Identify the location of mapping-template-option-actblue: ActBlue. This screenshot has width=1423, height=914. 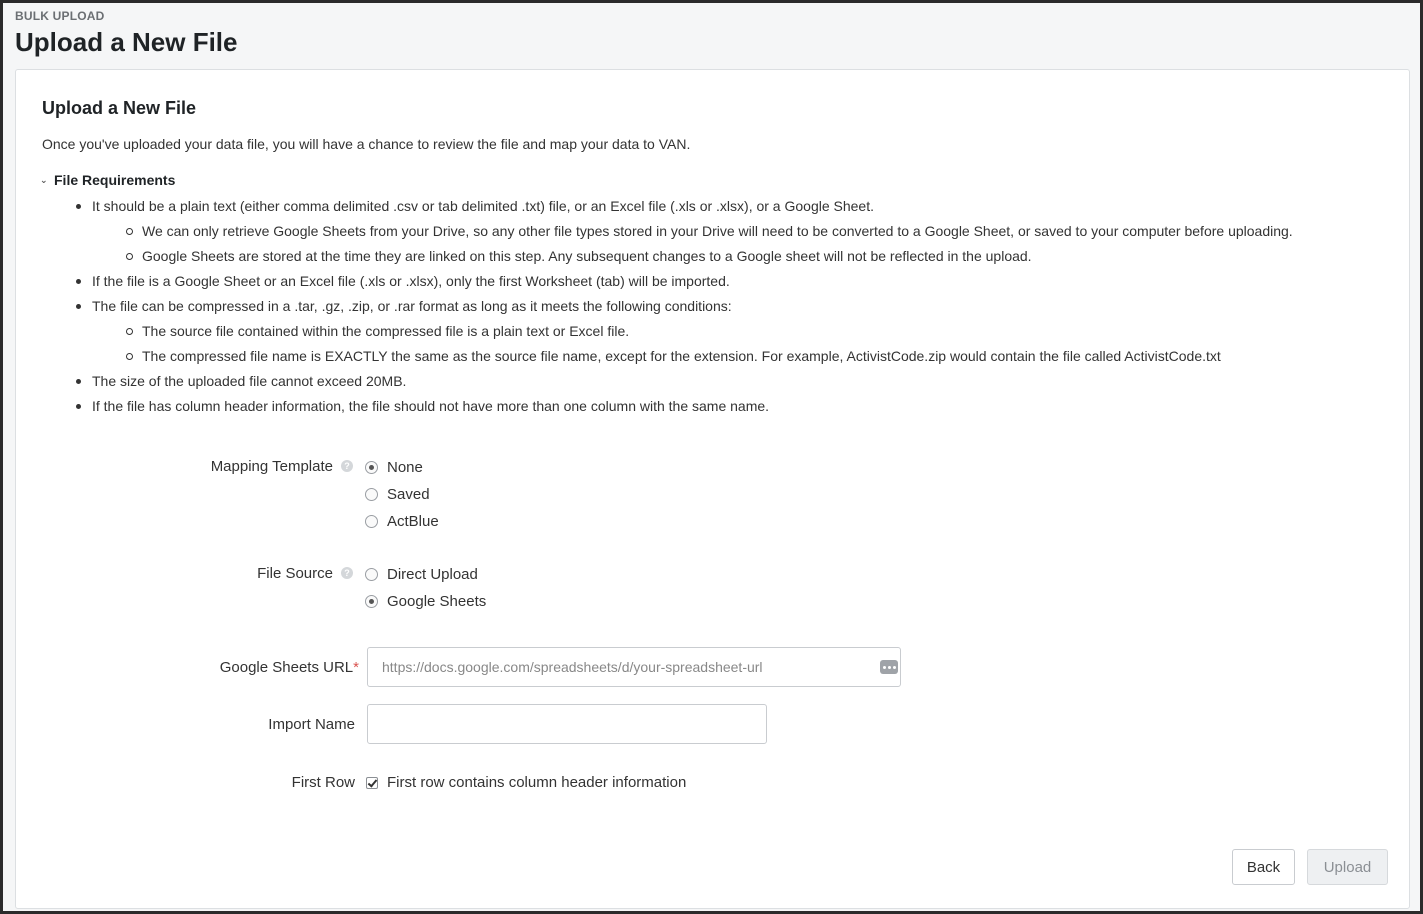
(402, 521).